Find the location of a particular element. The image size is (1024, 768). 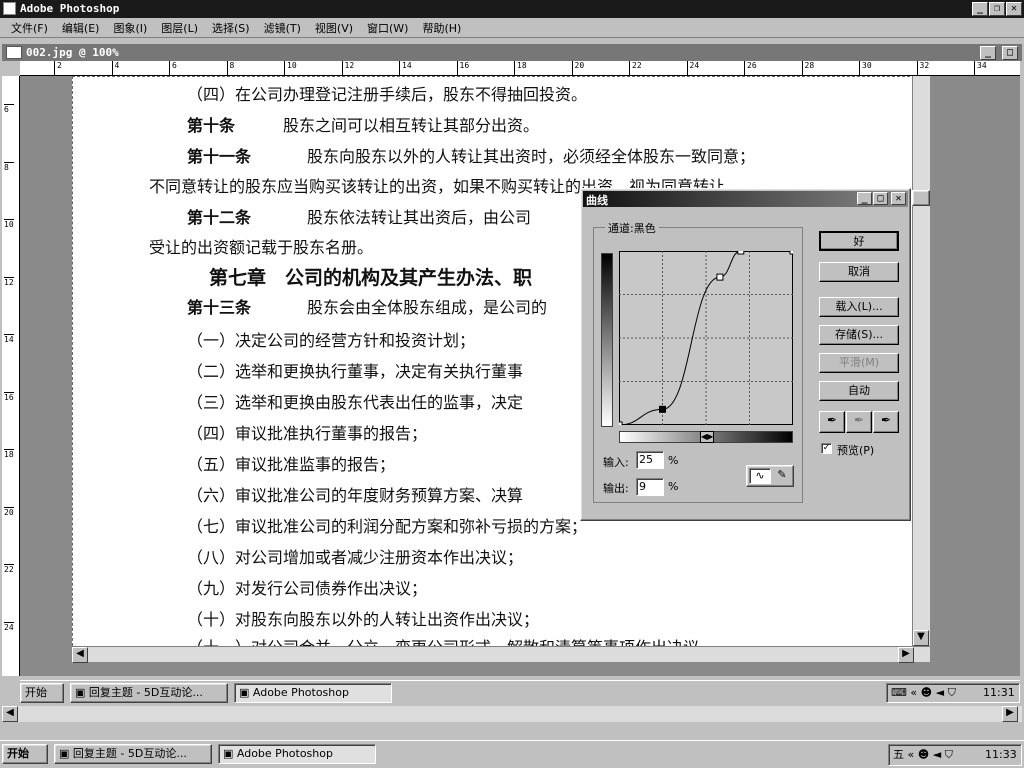

shield-icon: ⛉ is located at coordinates (952, 692).